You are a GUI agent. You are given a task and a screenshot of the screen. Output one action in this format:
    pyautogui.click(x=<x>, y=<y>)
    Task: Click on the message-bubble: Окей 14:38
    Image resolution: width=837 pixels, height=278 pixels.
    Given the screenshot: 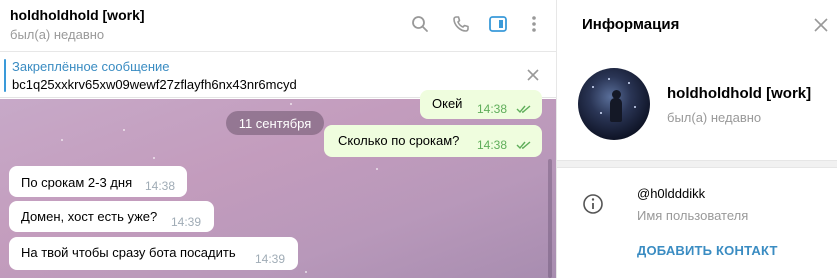 What is the action you would take?
    pyautogui.click(x=481, y=104)
    